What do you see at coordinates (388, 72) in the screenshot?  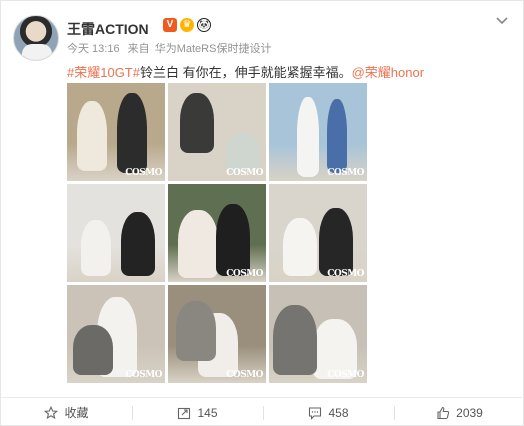 I see `mention-link: @荣耀honor` at bounding box center [388, 72].